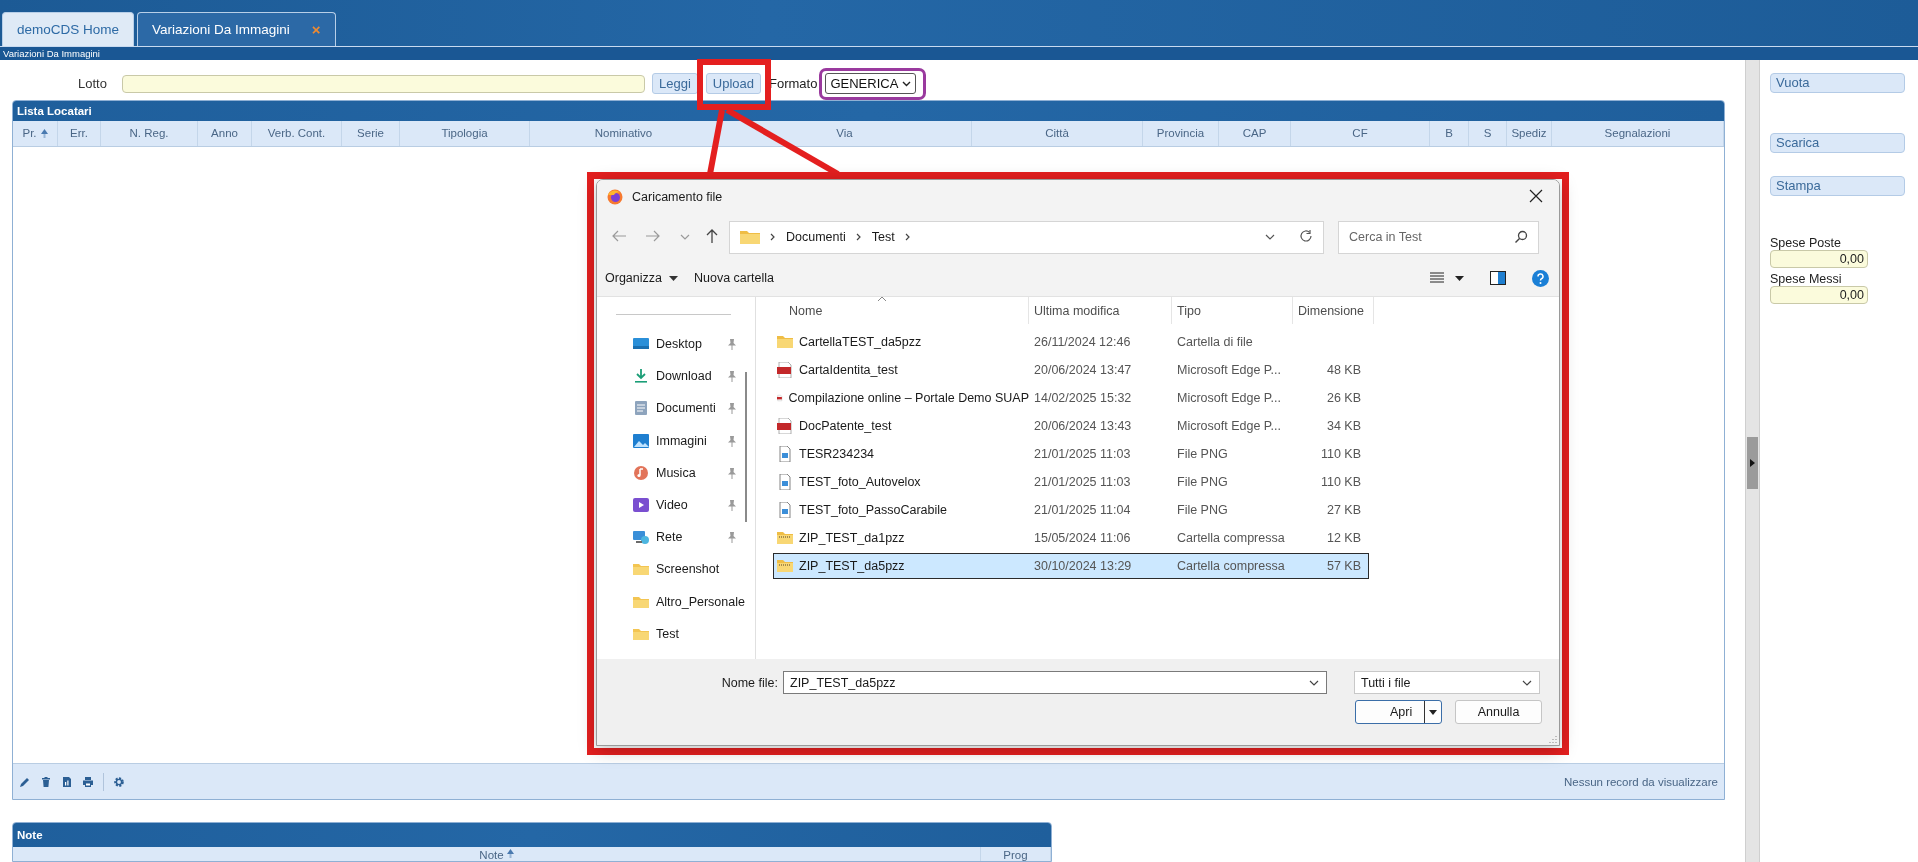  Describe the element at coordinates (1498, 278) in the screenshot. I see `preview-pane-icon` at that location.